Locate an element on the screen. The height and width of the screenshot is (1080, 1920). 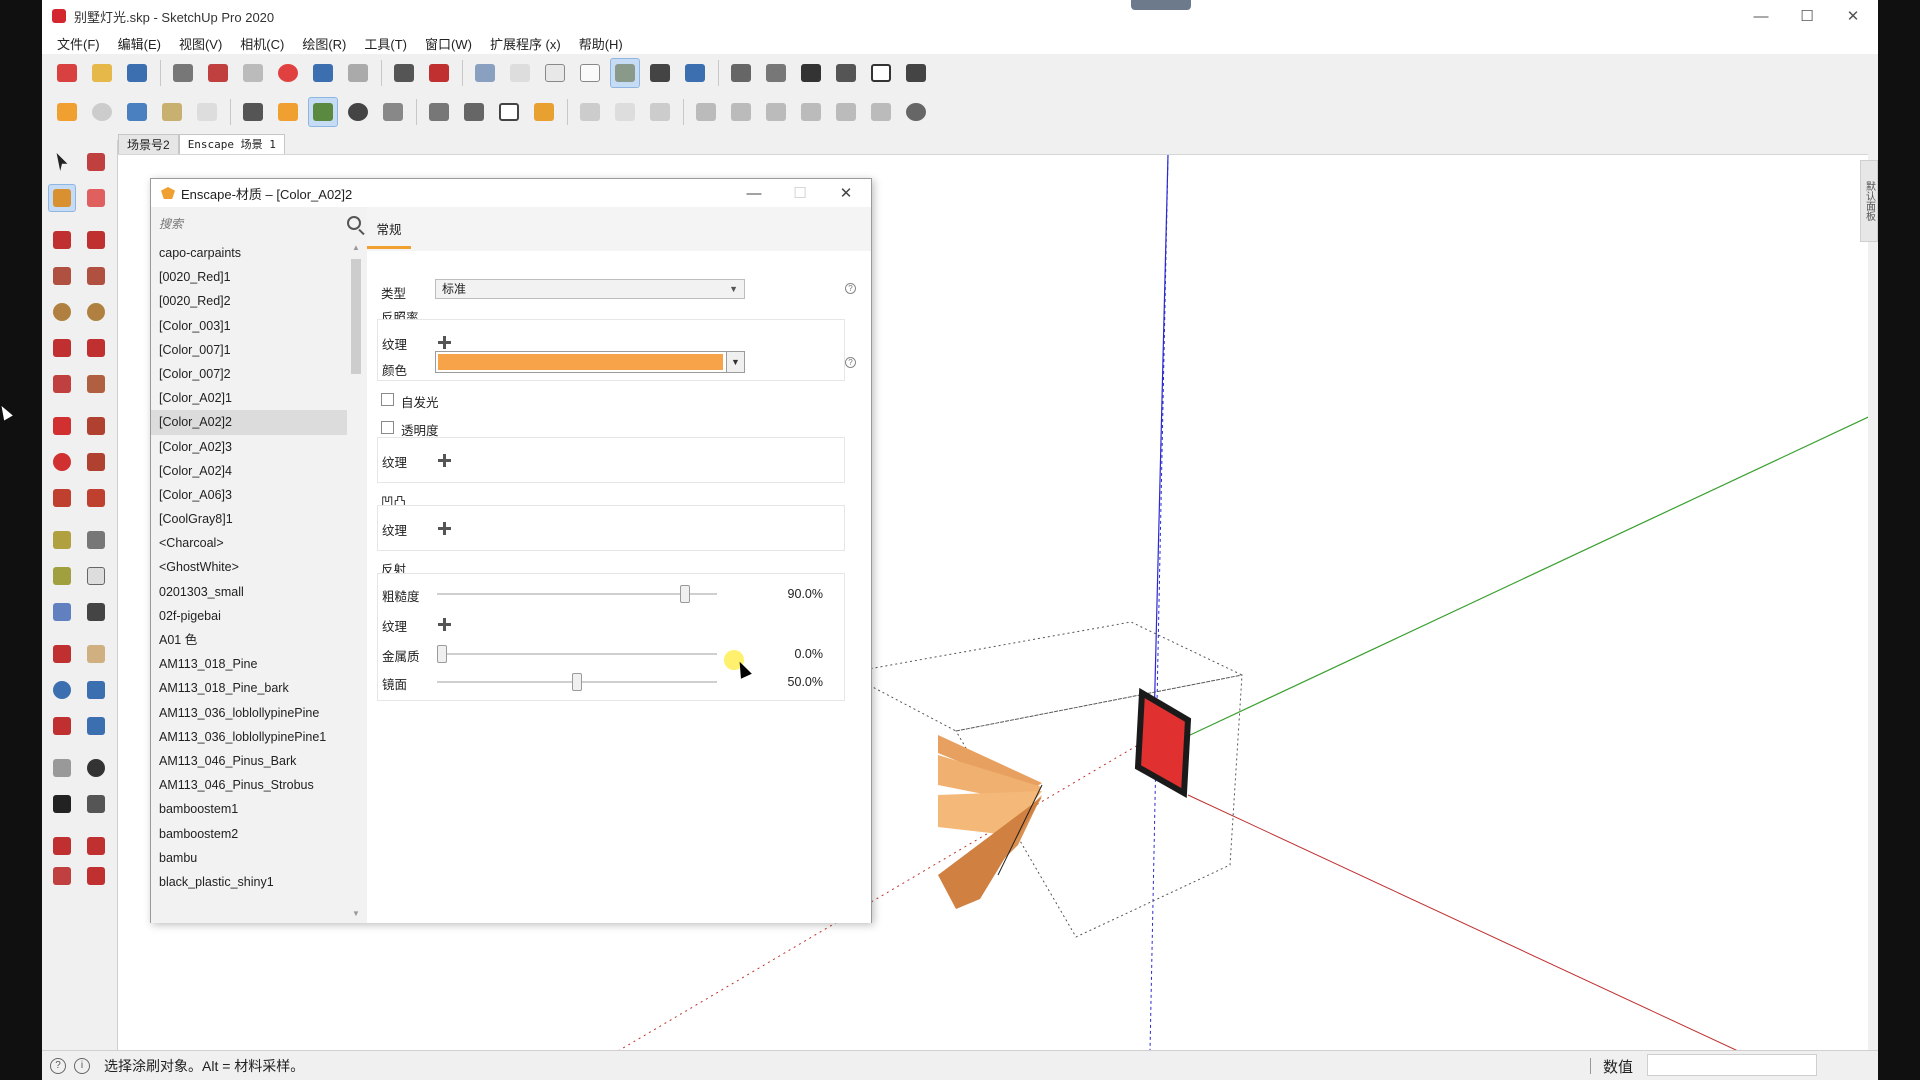
material-list-item: capo-carpaints is located at coordinates (249, 253).